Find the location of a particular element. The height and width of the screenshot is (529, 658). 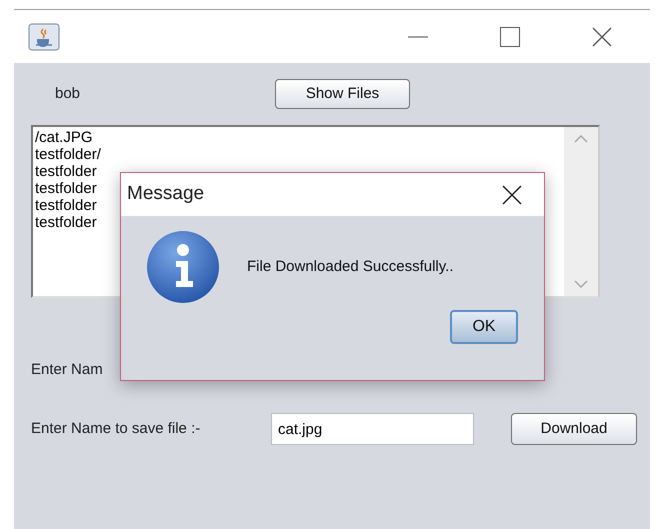

info-icon is located at coordinates (183, 267).